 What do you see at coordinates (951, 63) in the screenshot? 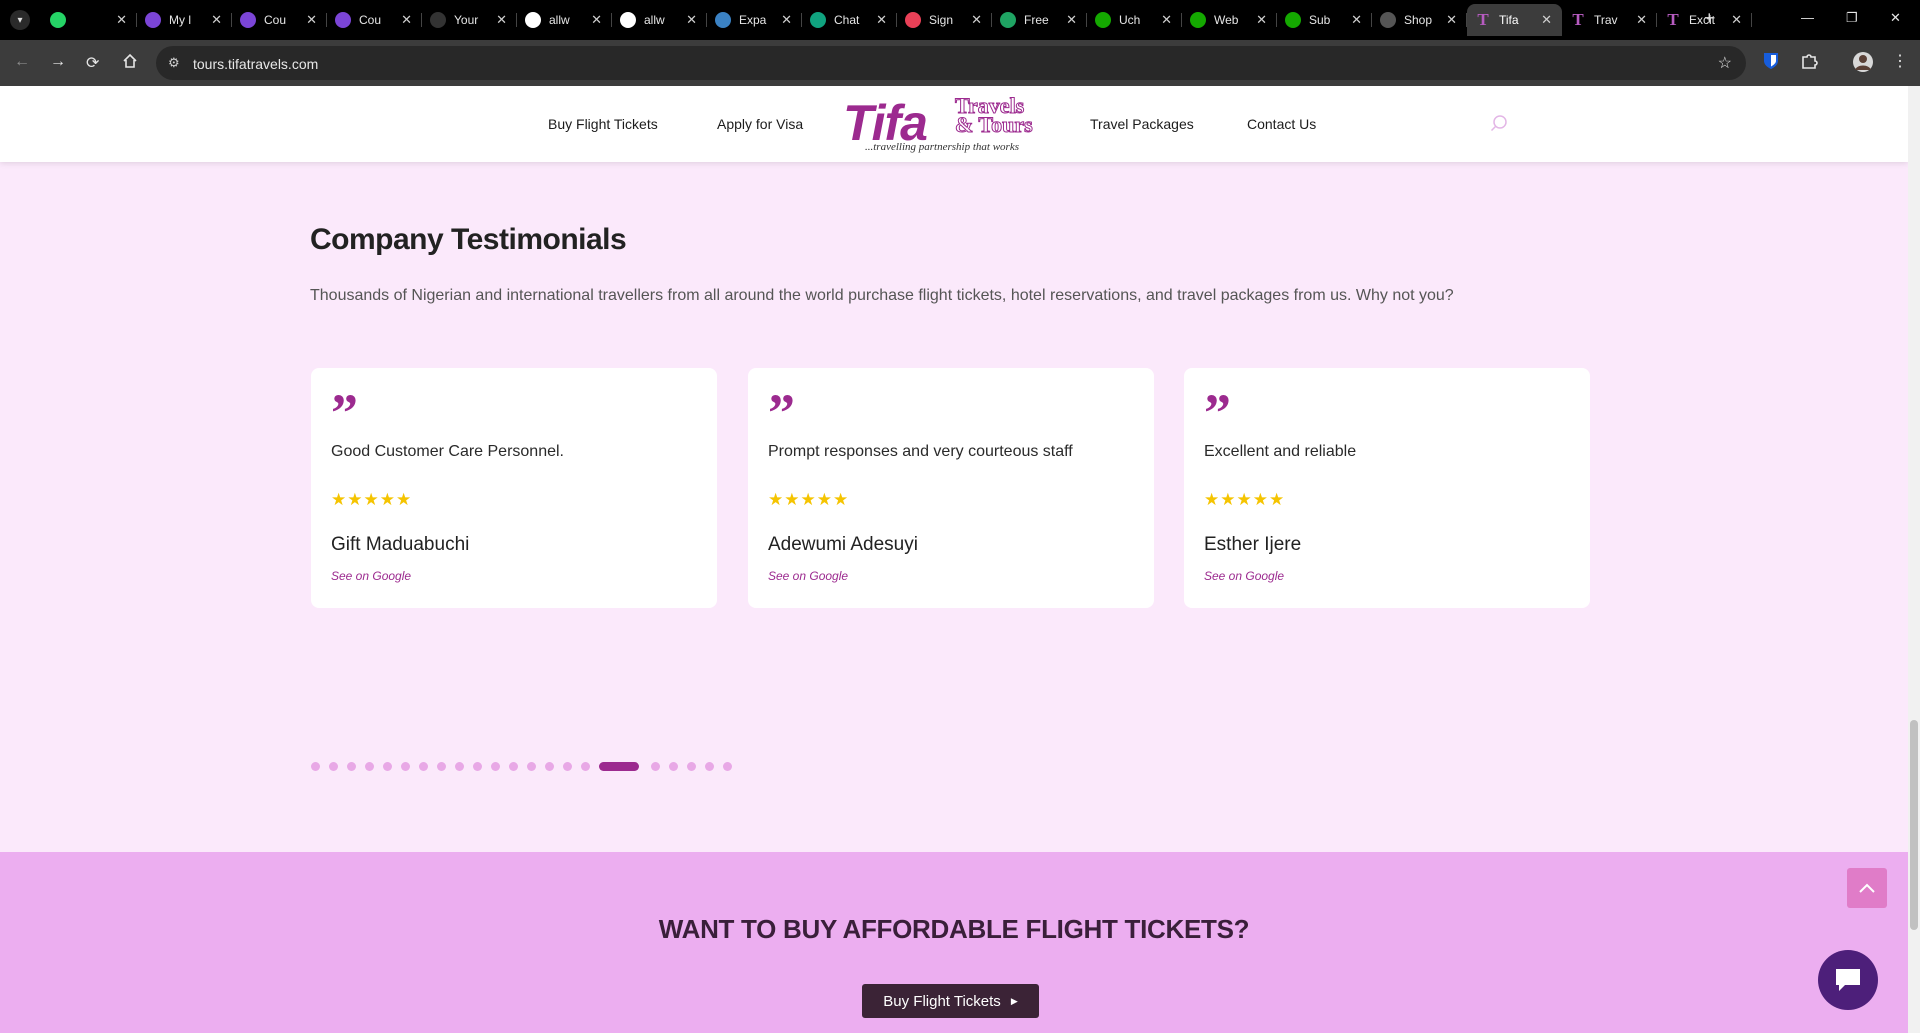
I see `address-bar: ⚙ tours.tifatravels.com ☆` at bounding box center [951, 63].